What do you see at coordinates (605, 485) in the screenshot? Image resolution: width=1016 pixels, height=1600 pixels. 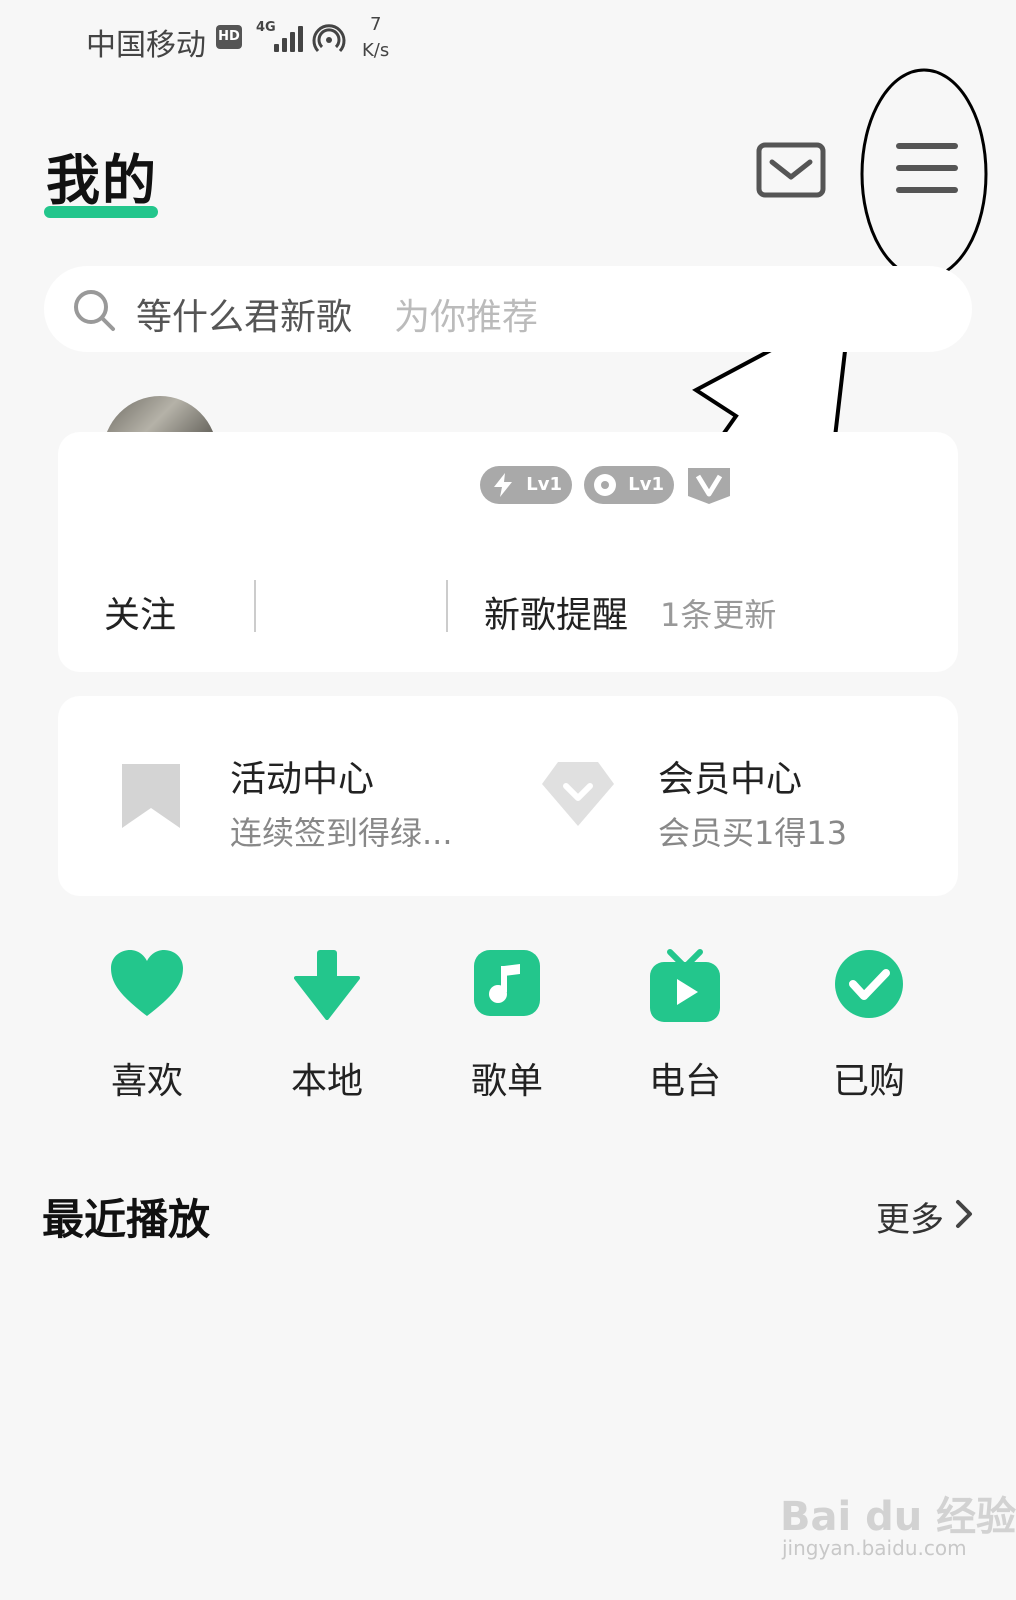 I see `disc-icon` at bounding box center [605, 485].